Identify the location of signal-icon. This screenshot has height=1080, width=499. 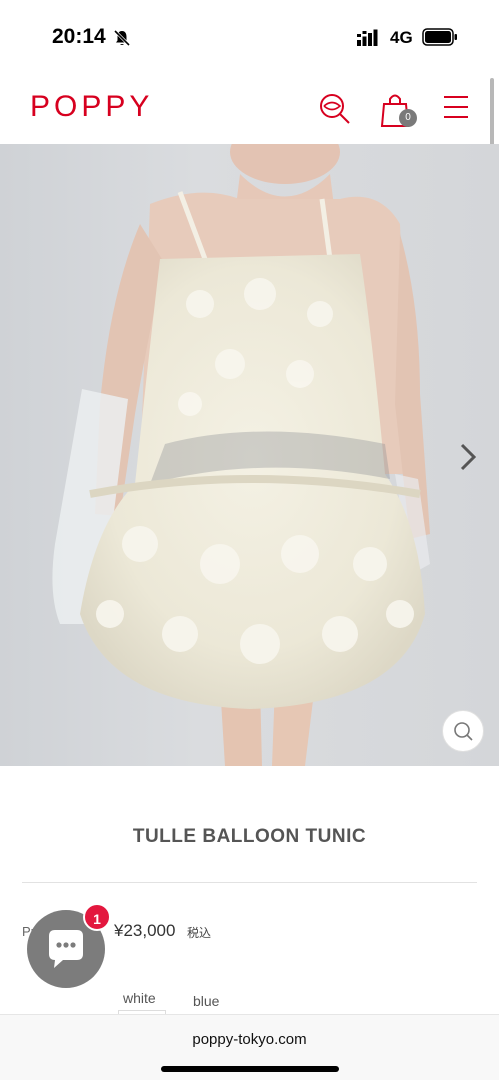
(367, 37).